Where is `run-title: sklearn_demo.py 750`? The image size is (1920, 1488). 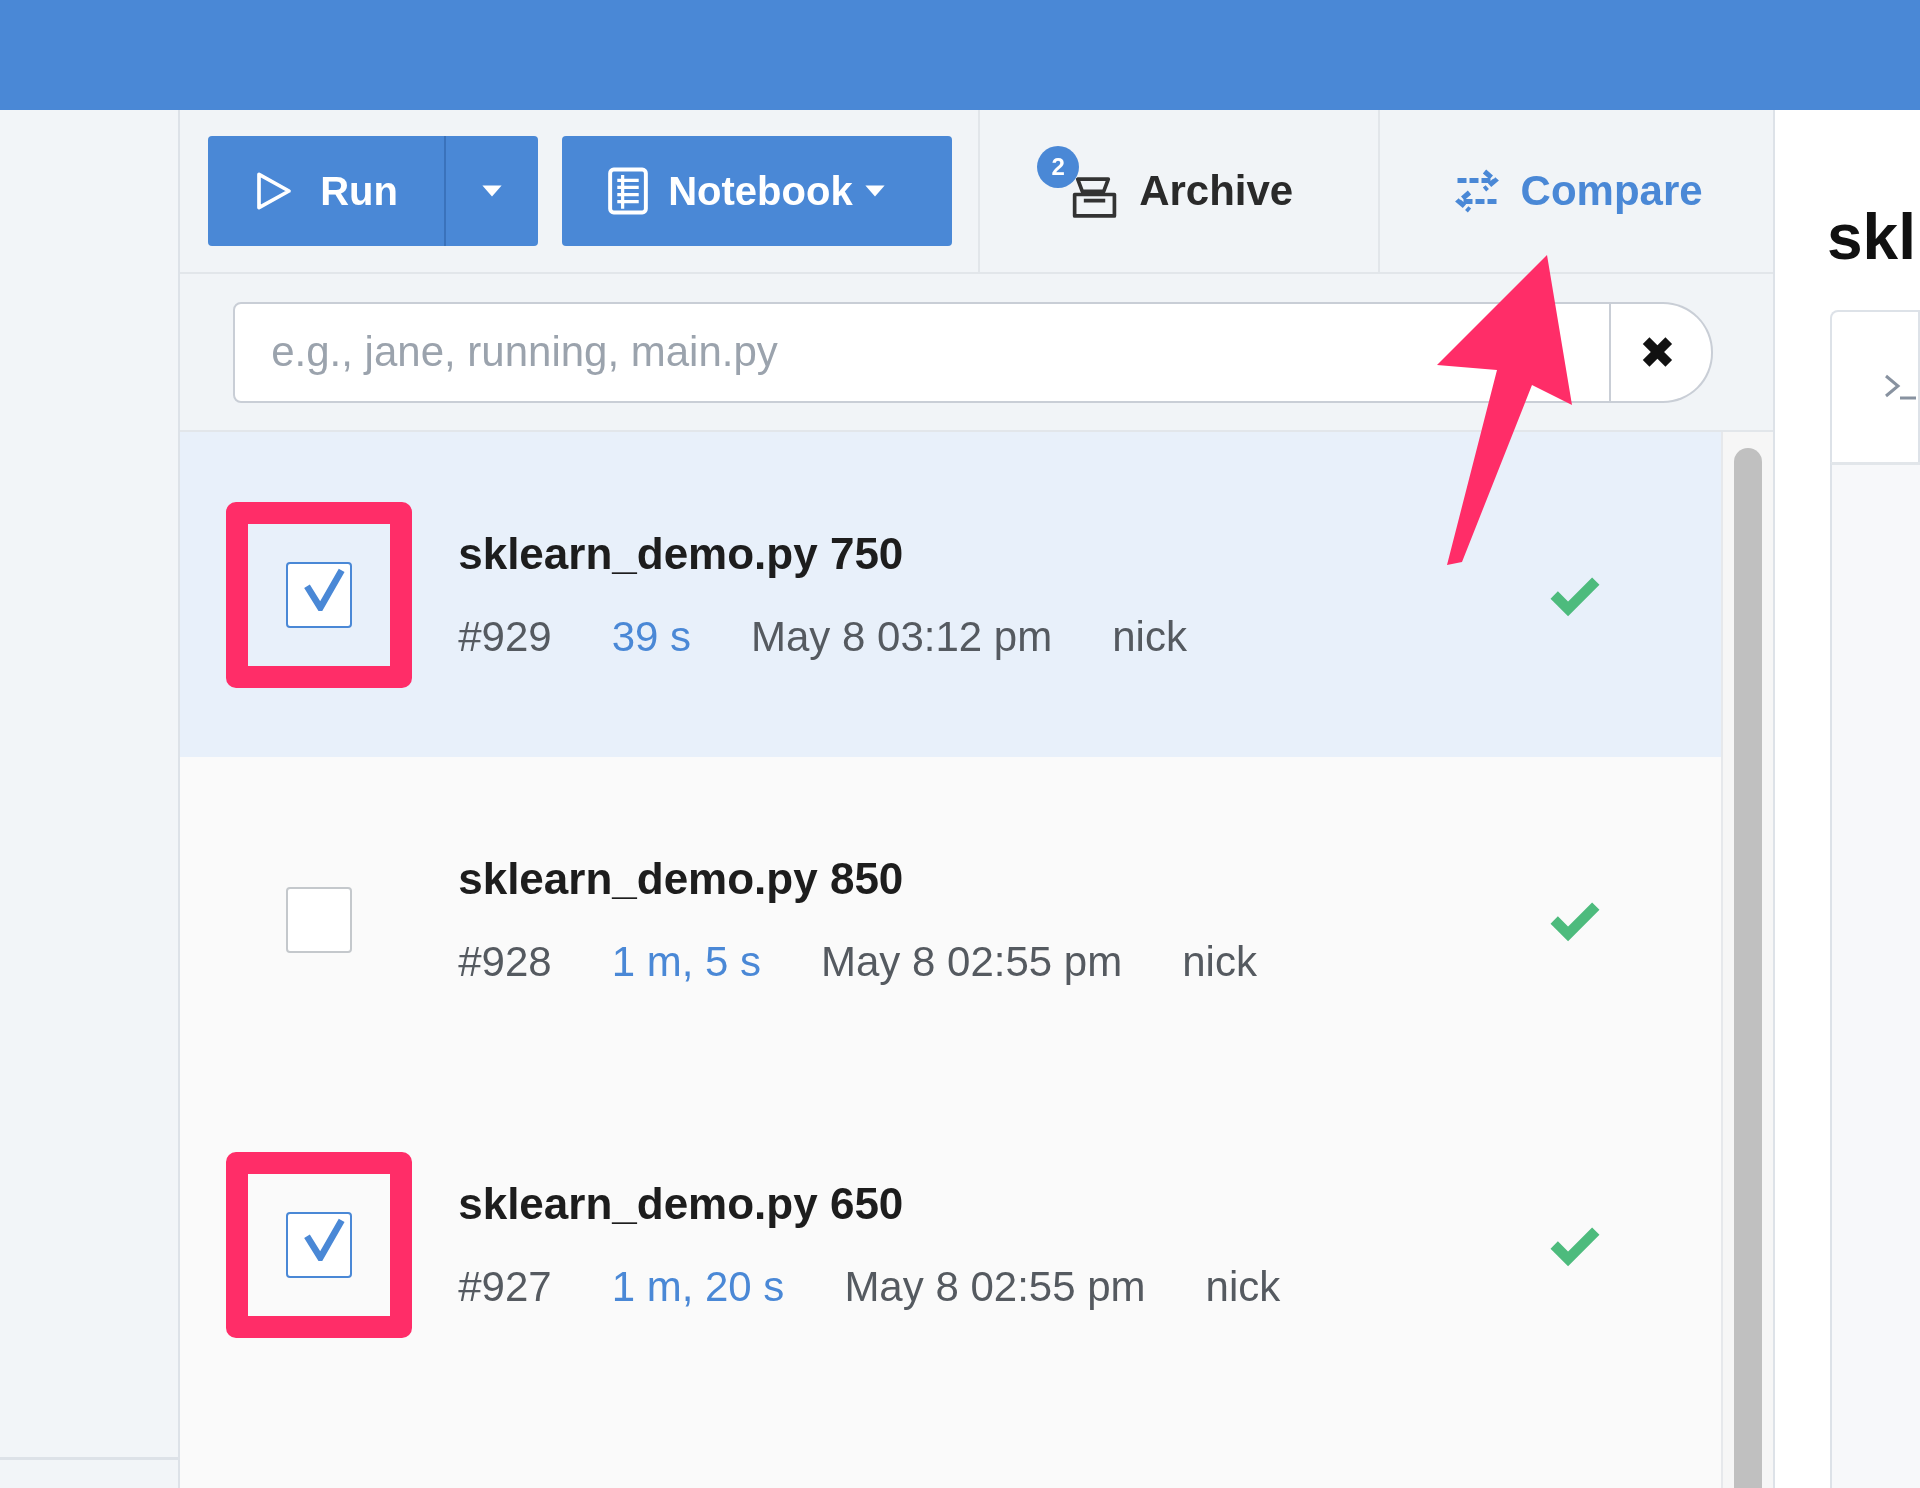 run-title: sklearn_demo.py 750 is located at coordinates (681, 553).